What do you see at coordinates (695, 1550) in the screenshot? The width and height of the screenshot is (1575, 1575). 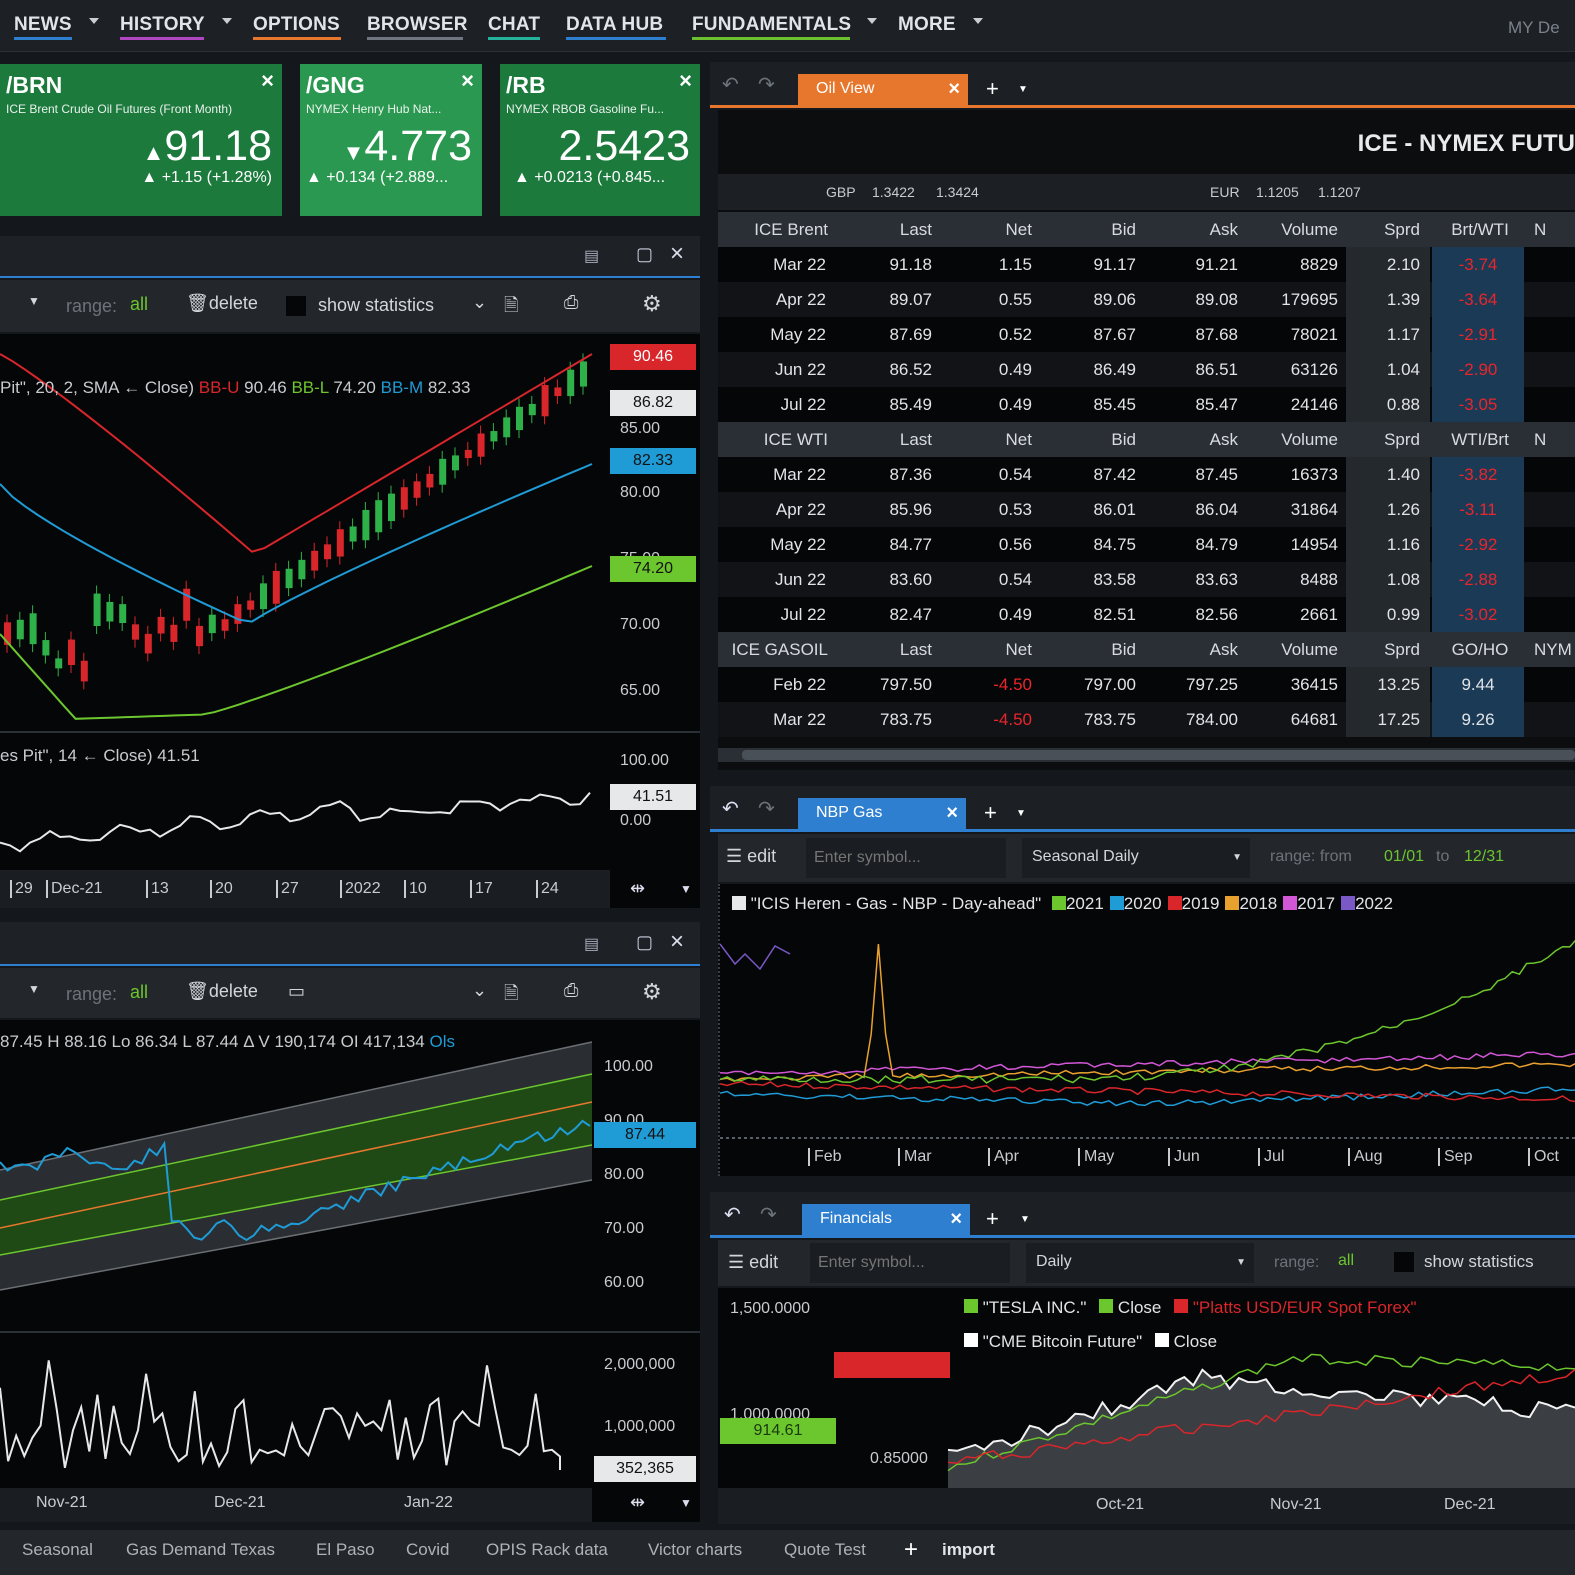 I see `bottom-tab-victor-charts: Victor charts` at bounding box center [695, 1550].